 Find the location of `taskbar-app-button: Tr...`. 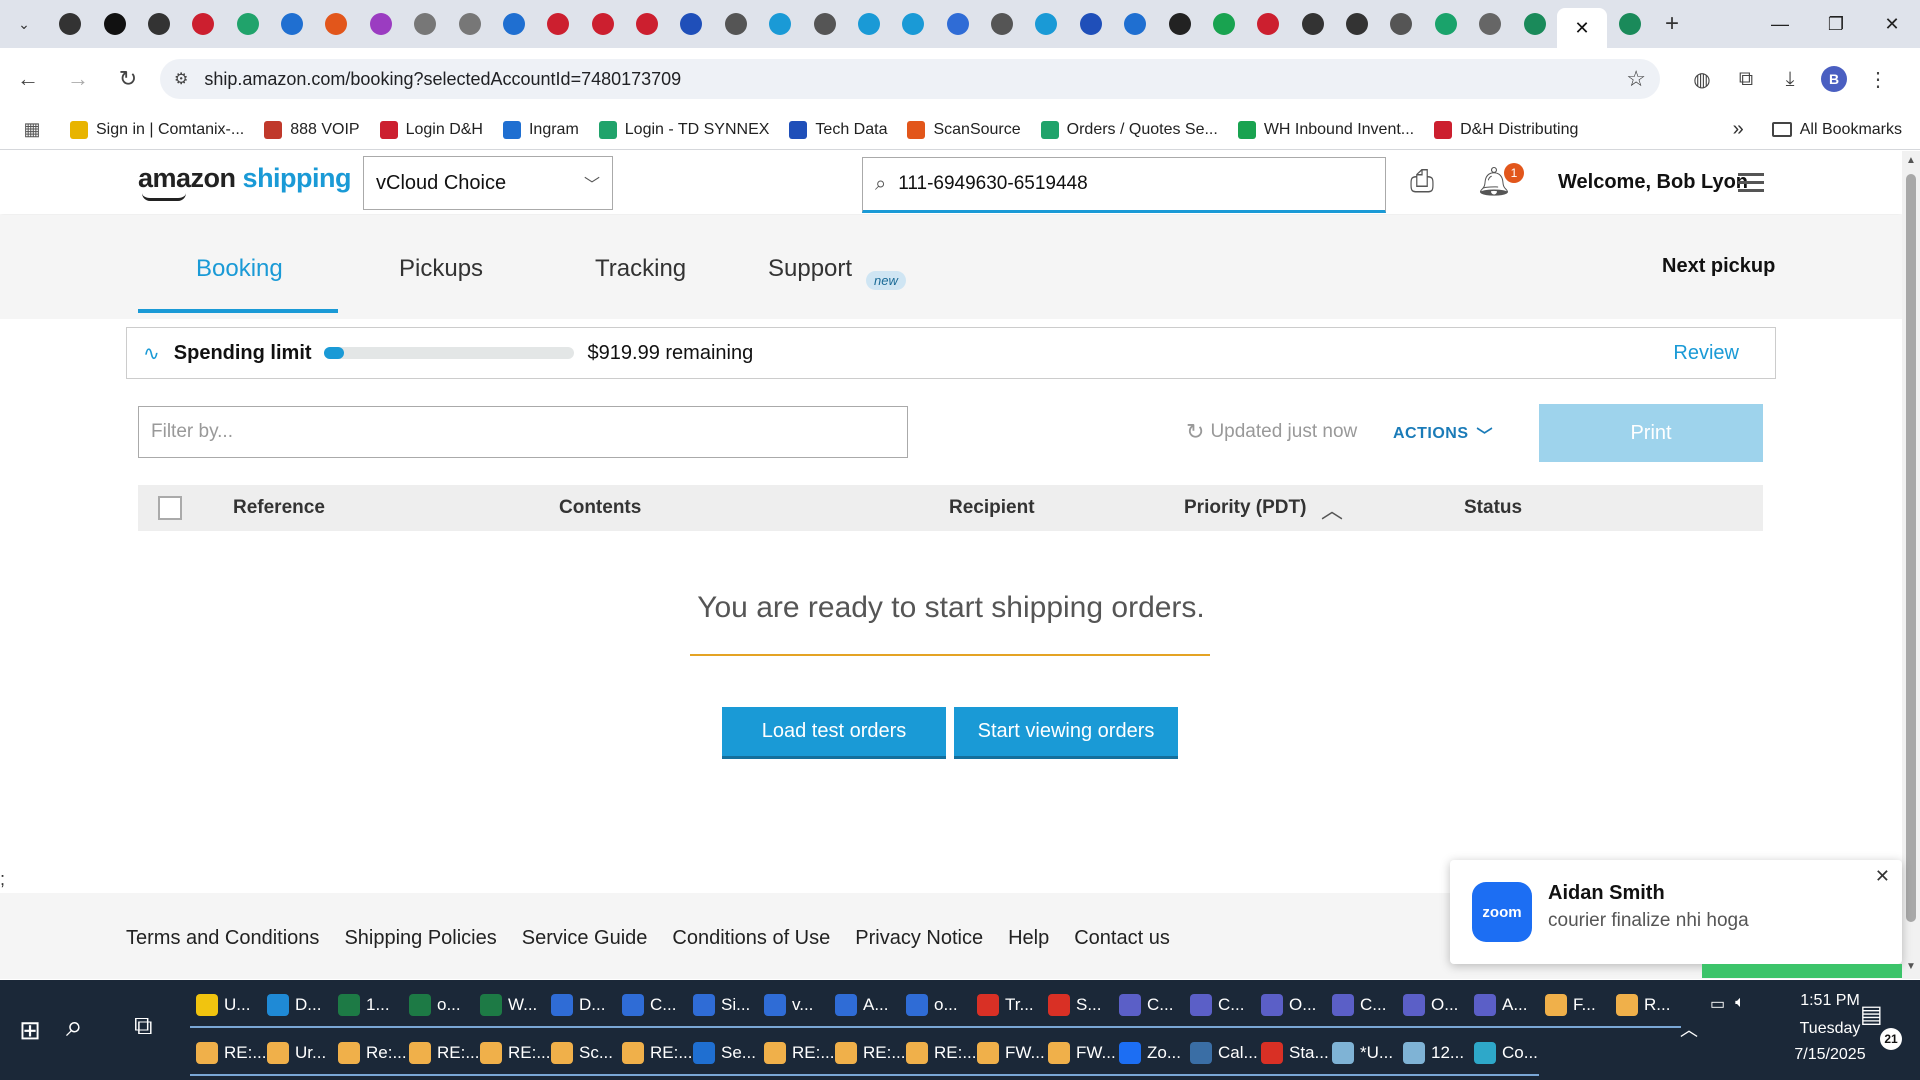

taskbar-app-button: Tr... is located at coordinates (1006, 1006).